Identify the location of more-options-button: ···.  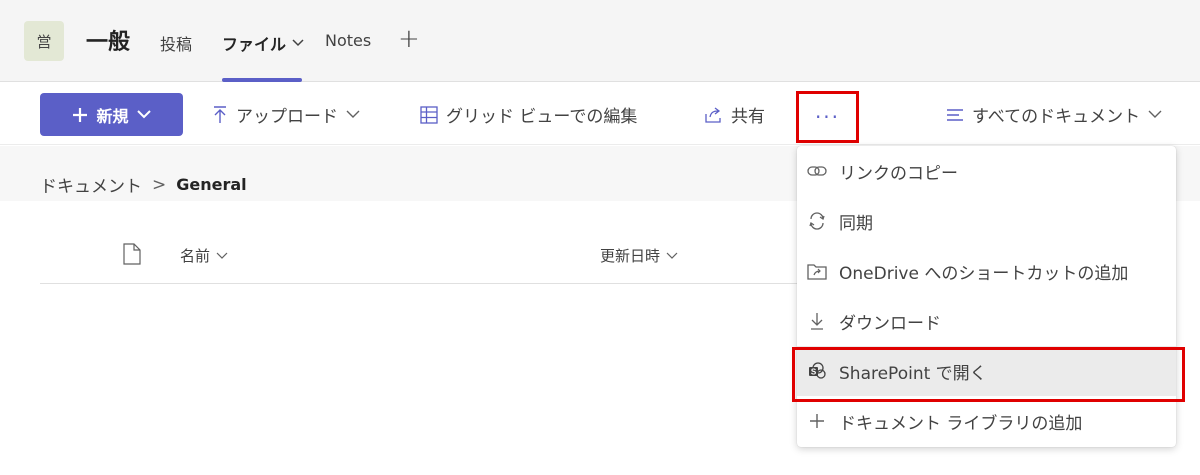
(827, 117).